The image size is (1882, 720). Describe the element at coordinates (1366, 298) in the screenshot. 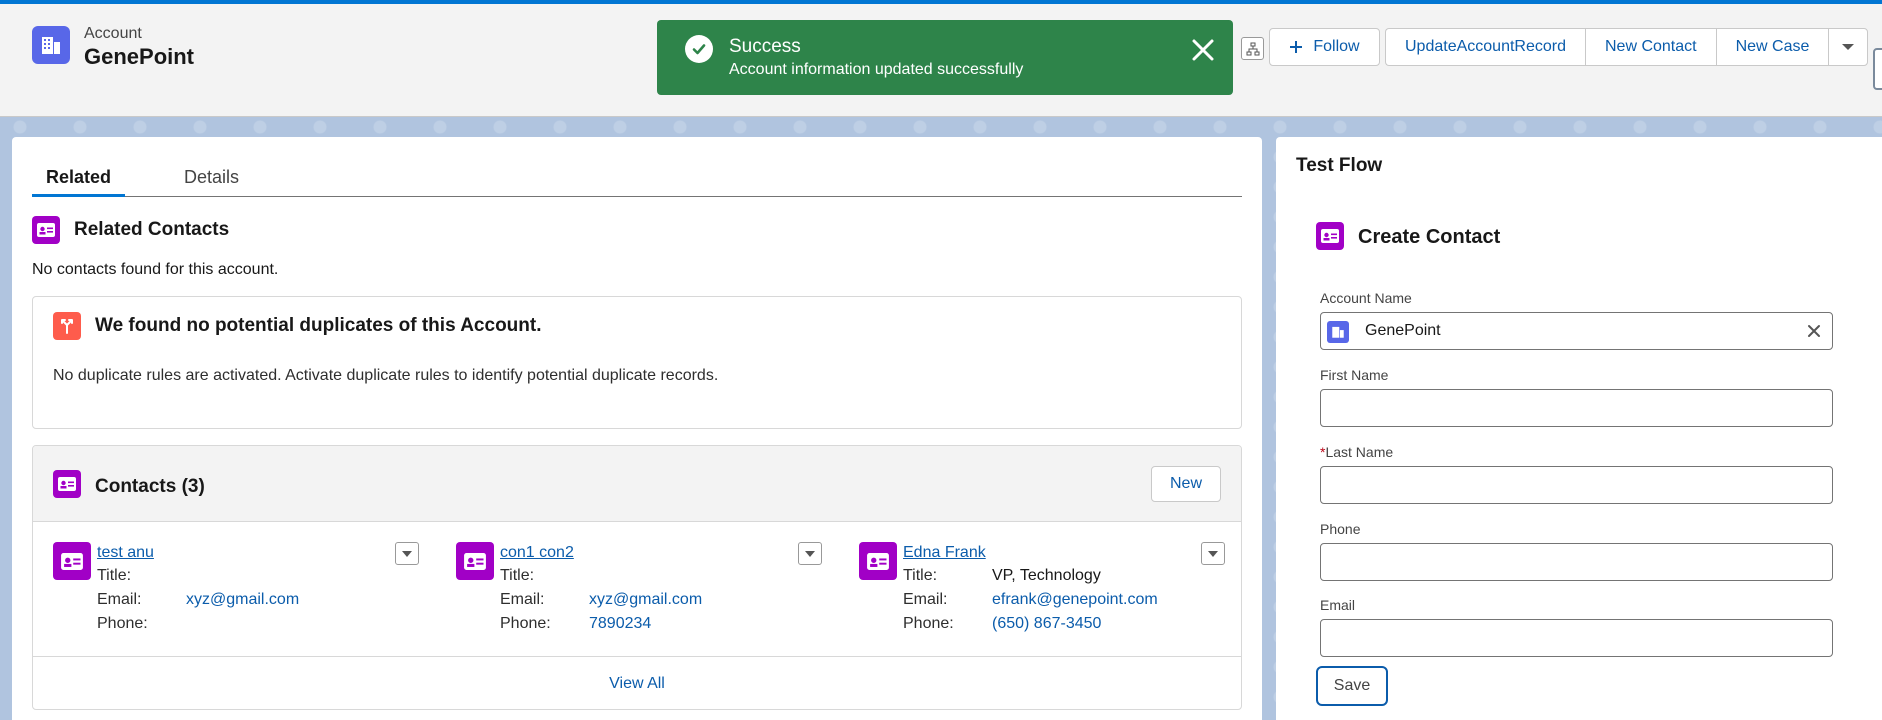

I see `account-name-label: Account Name` at that location.